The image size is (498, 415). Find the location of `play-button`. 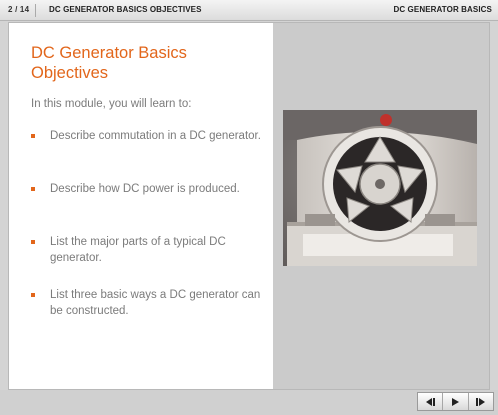

play-button is located at coordinates (456, 401).